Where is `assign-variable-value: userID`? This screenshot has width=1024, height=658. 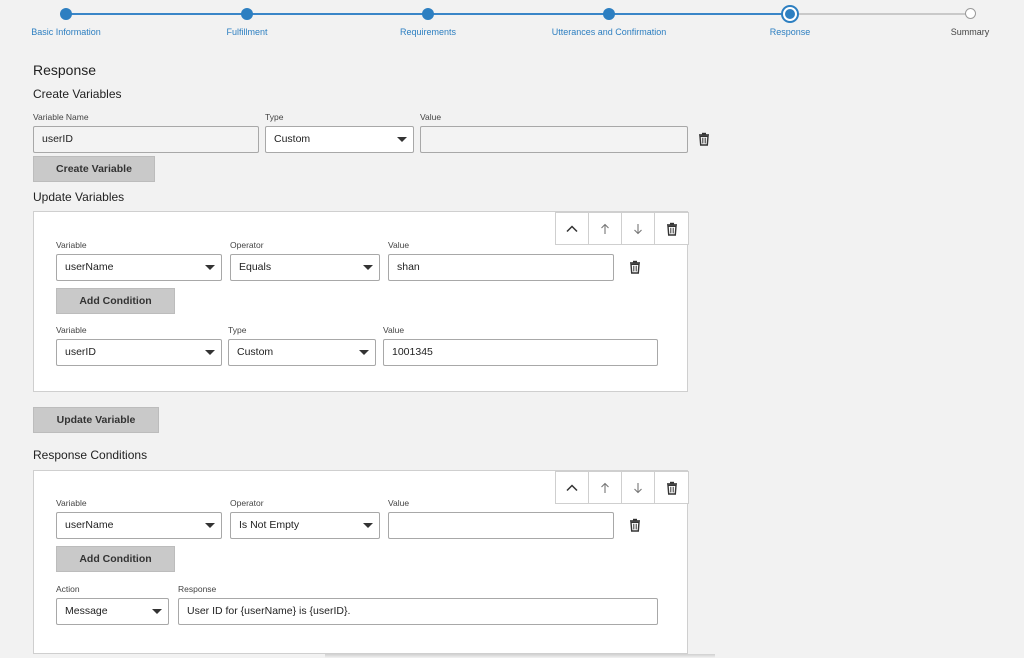
assign-variable-value: userID is located at coordinates (80, 352).